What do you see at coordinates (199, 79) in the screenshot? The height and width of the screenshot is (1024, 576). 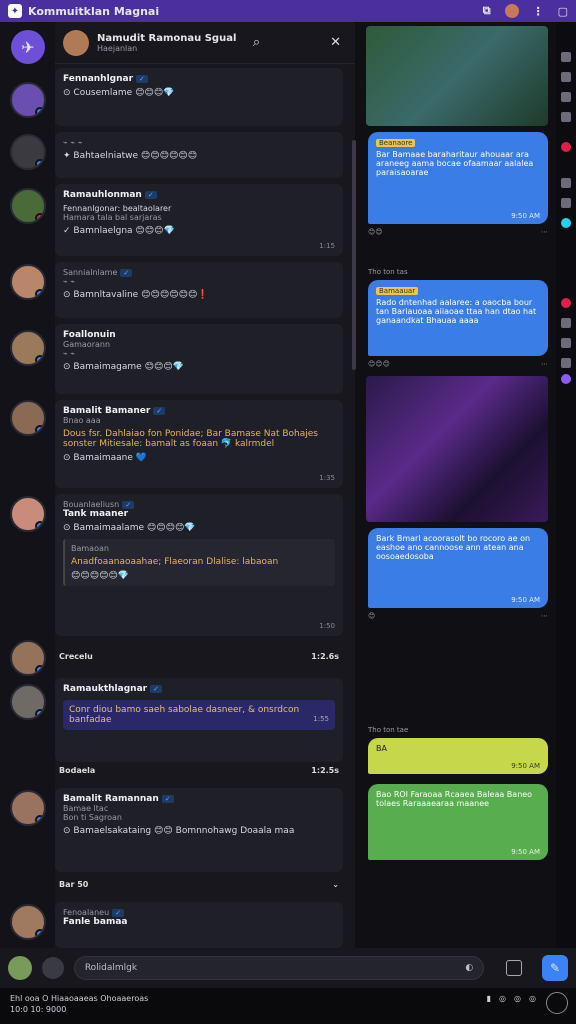 I see `message-author: Fennanhlgnar ✓` at bounding box center [199, 79].